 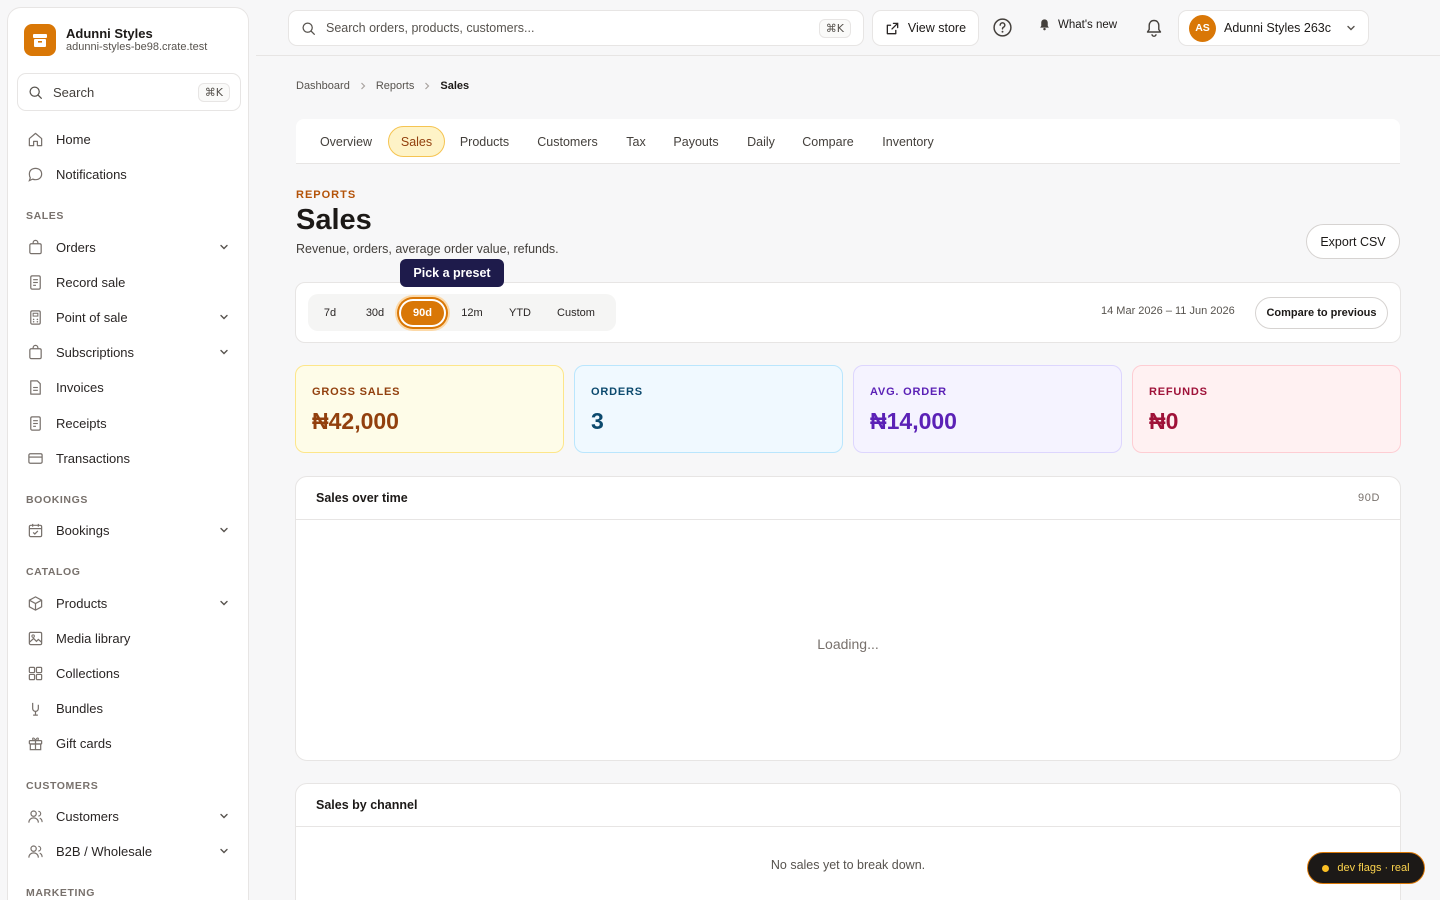 I want to click on breadcrumb: Dashboard Reports Sales, so click(x=382, y=86).